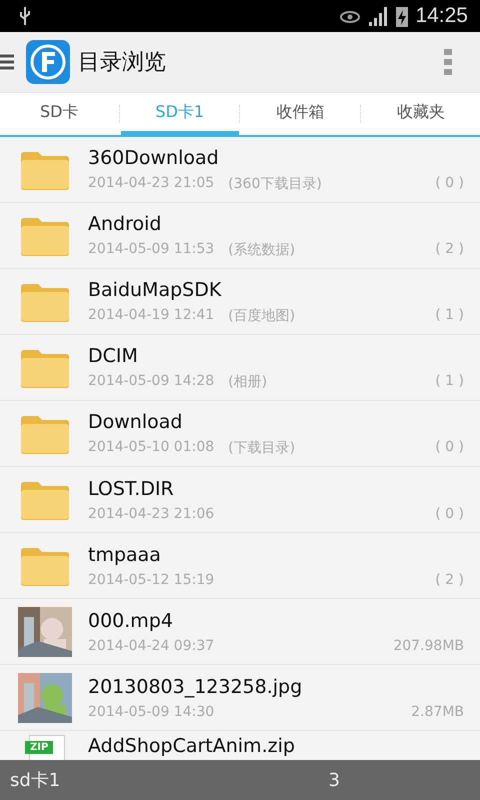  I want to click on file-row: 20130803_123258.jpg 2014-05-09 14:30 2.87MB, so click(240, 698).